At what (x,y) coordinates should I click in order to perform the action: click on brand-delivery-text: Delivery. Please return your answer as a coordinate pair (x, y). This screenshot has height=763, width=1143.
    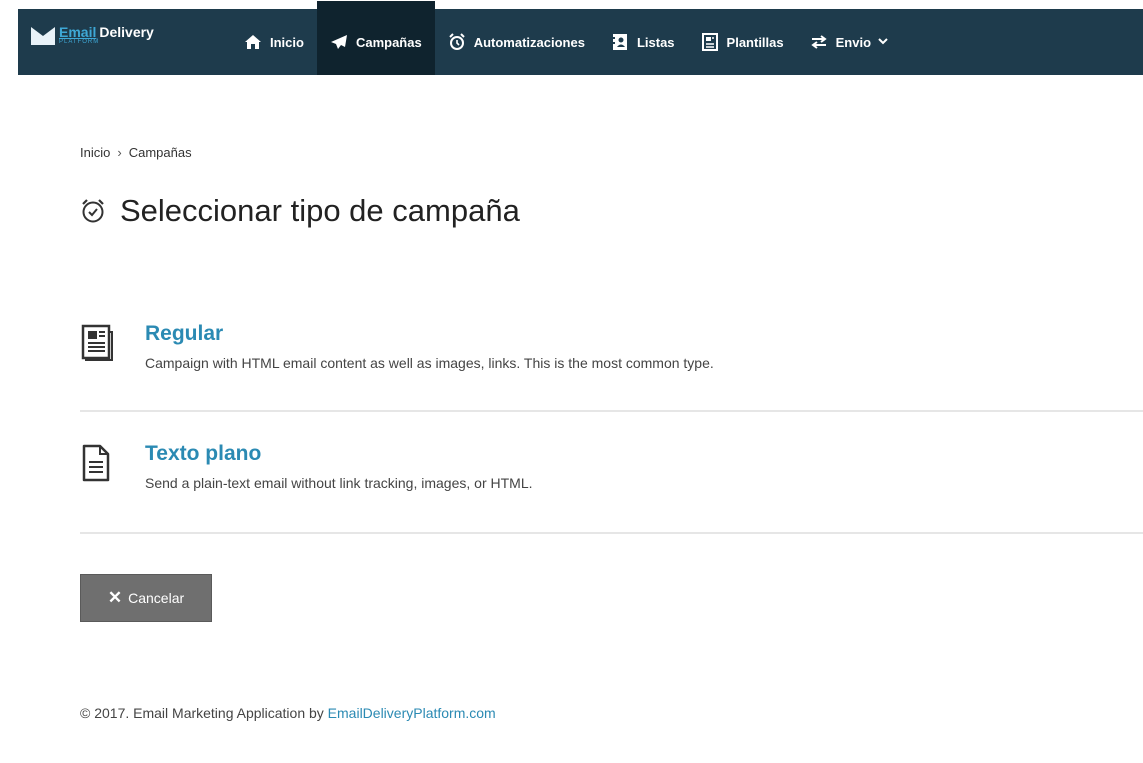
    Looking at the image, I should click on (126, 31).